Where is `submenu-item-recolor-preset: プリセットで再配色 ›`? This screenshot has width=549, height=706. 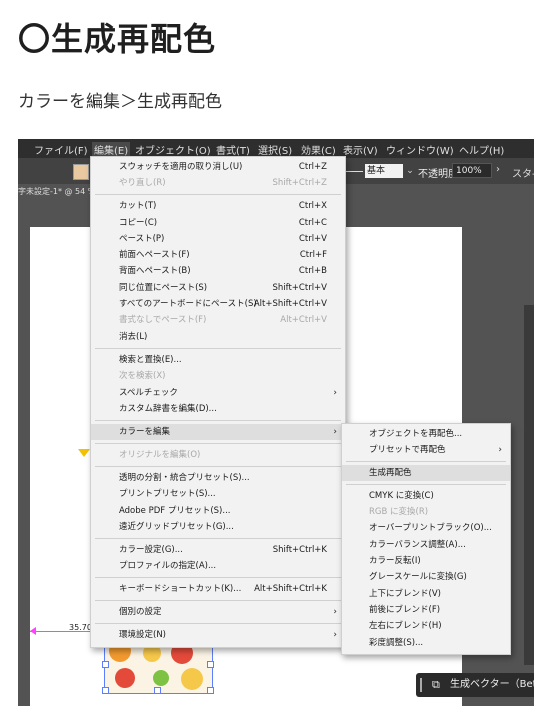 submenu-item-recolor-preset: プリセットで再配色 › is located at coordinates (426, 450).